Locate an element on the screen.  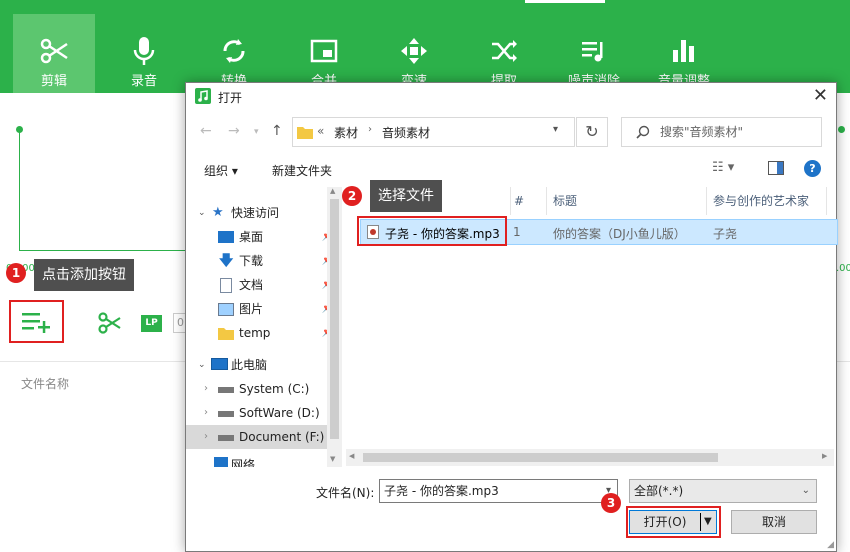
file-list-hscrollbar: ◀ ▶ is located at coordinates (590, 457).